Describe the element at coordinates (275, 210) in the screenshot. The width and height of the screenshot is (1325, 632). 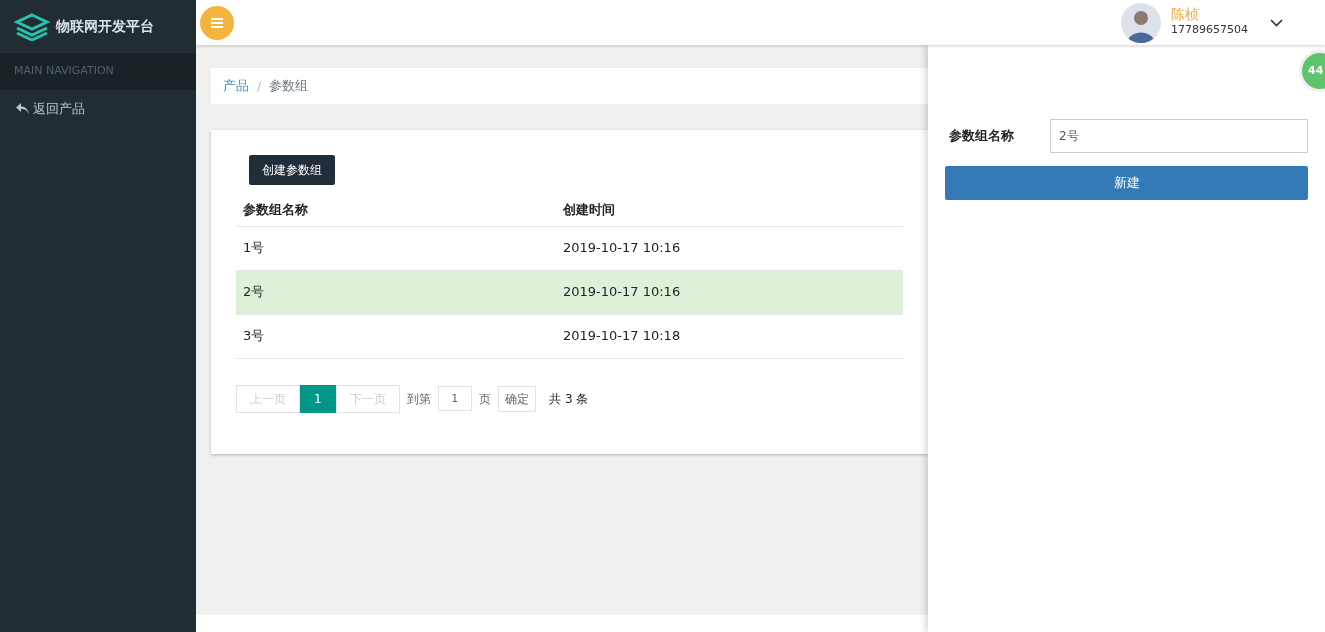
I see `column-header: 参数组名称` at that location.